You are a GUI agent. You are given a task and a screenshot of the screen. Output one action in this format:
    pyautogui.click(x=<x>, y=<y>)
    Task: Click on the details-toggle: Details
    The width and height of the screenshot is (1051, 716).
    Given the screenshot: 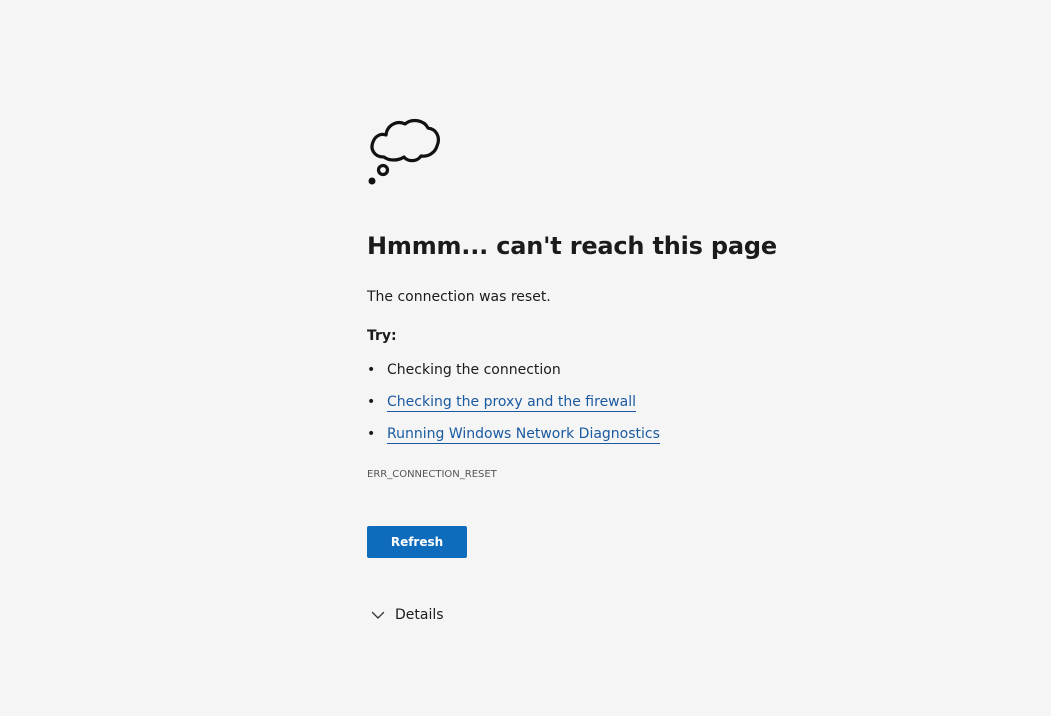 What is the action you would take?
    pyautogui.click(x=405, y=615)
    